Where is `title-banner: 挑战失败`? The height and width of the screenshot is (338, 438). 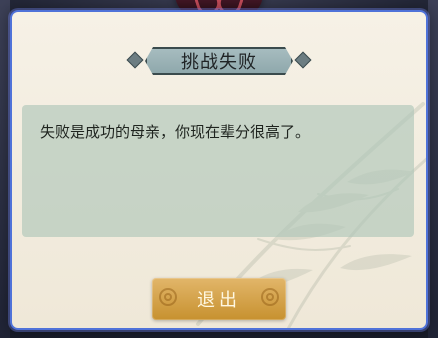 title-banner: 挑战失败 is located at coordinates (219, 61).